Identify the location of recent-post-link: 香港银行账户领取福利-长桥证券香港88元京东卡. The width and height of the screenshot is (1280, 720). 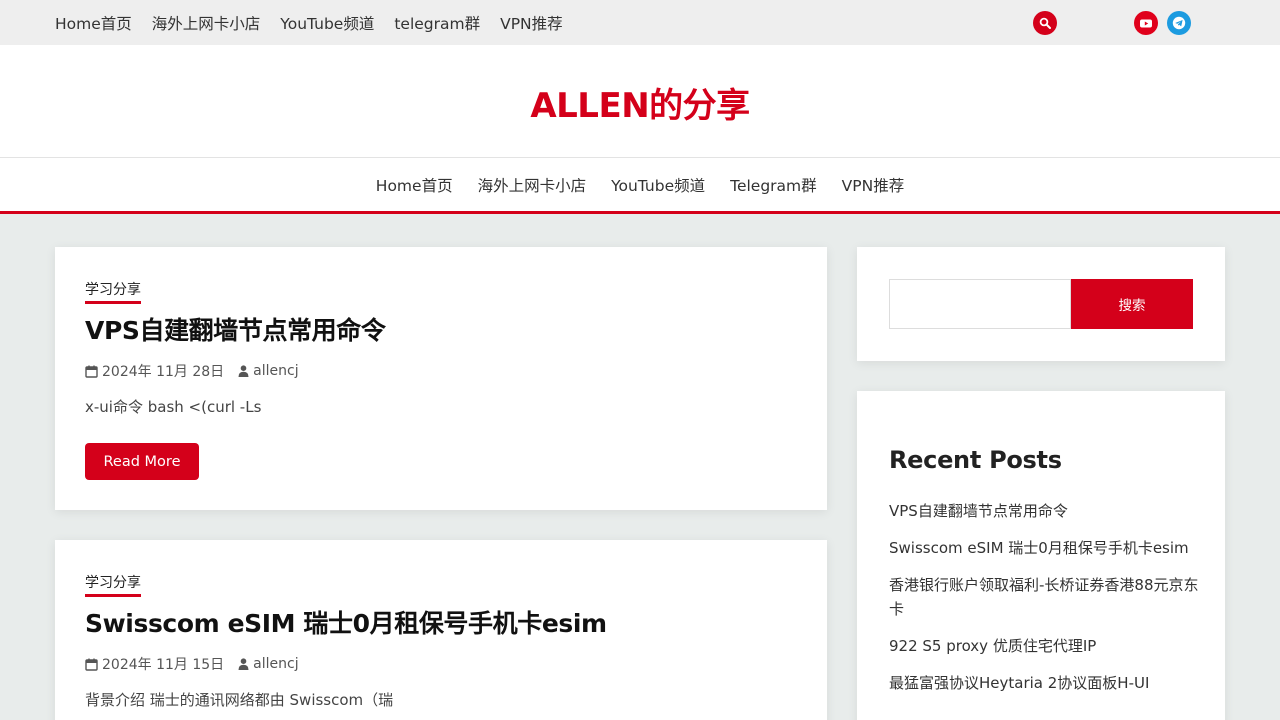
(1044, 597).